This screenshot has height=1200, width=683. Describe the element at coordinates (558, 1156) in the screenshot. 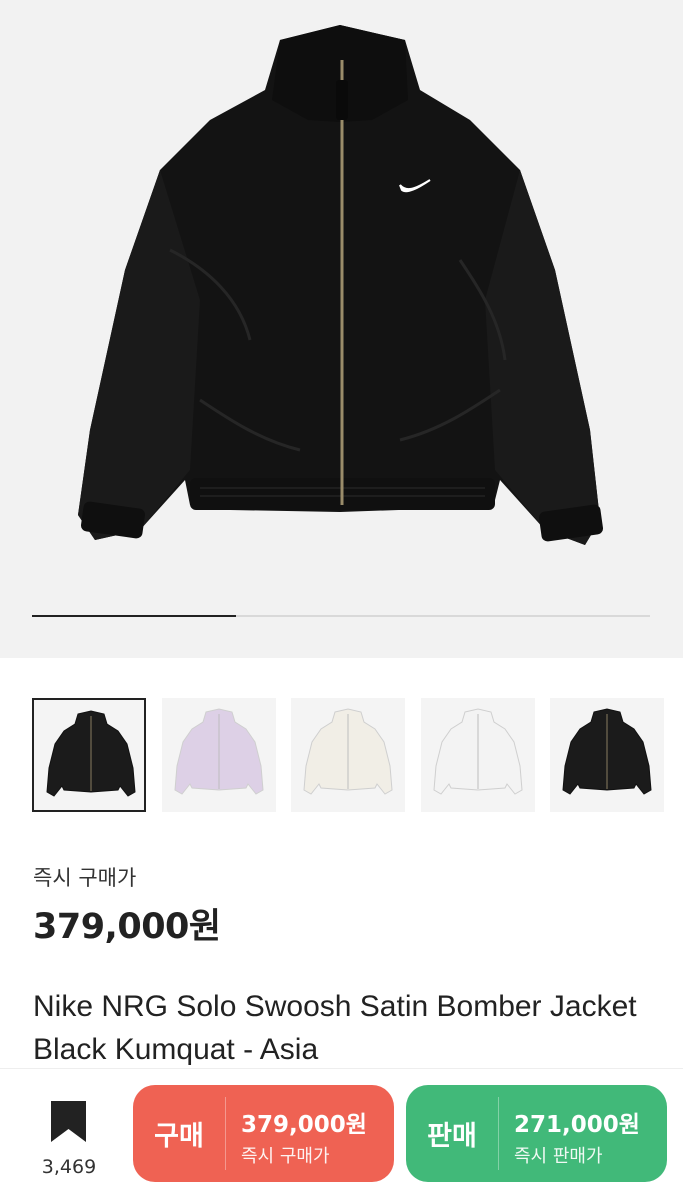

I see `sell-sub-label: 즉시 판매가` at that location.